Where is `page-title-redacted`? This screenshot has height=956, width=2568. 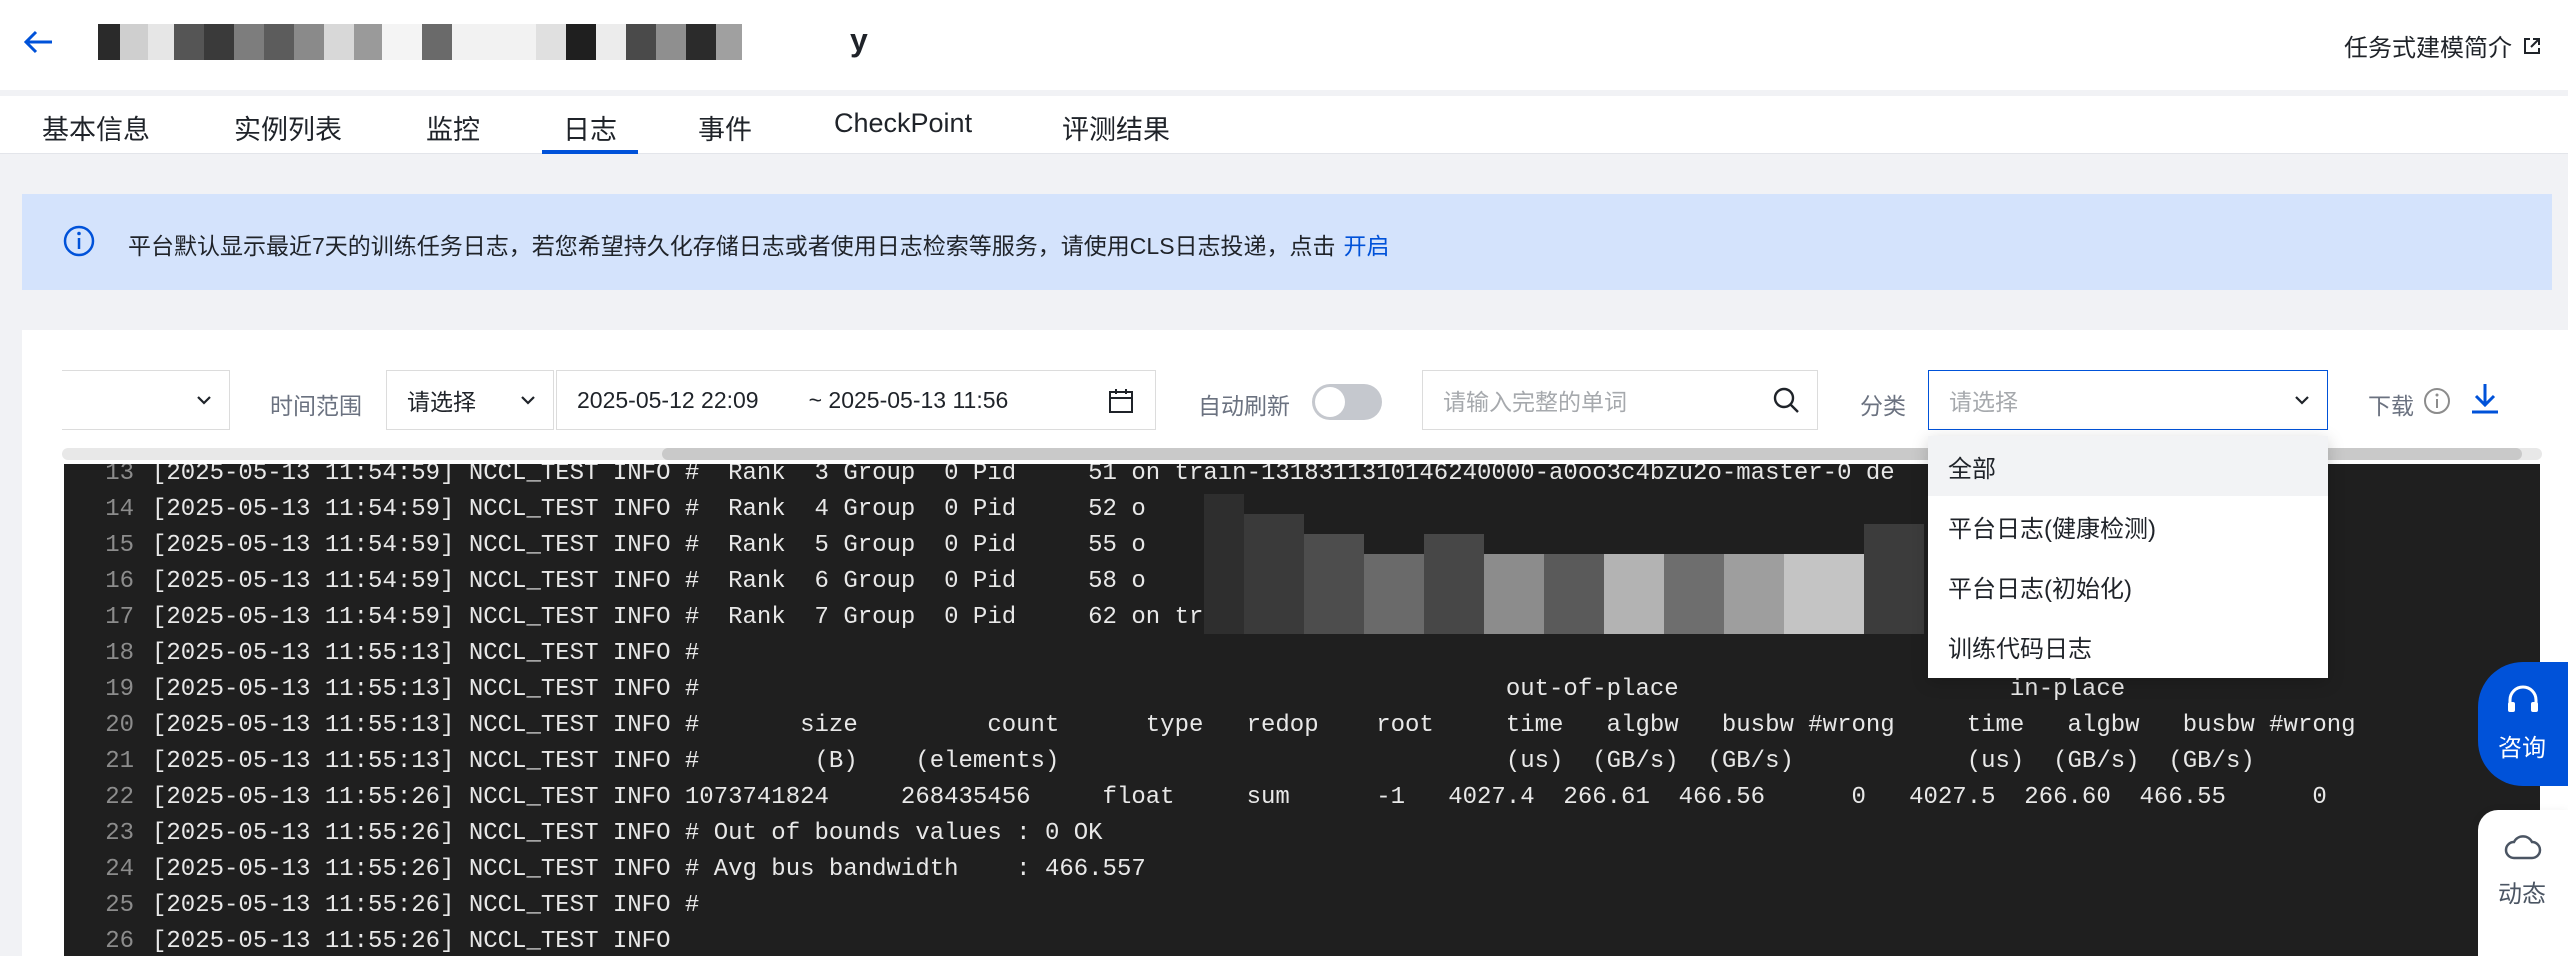
page-title-redacted is located at coordinates (420, 42).